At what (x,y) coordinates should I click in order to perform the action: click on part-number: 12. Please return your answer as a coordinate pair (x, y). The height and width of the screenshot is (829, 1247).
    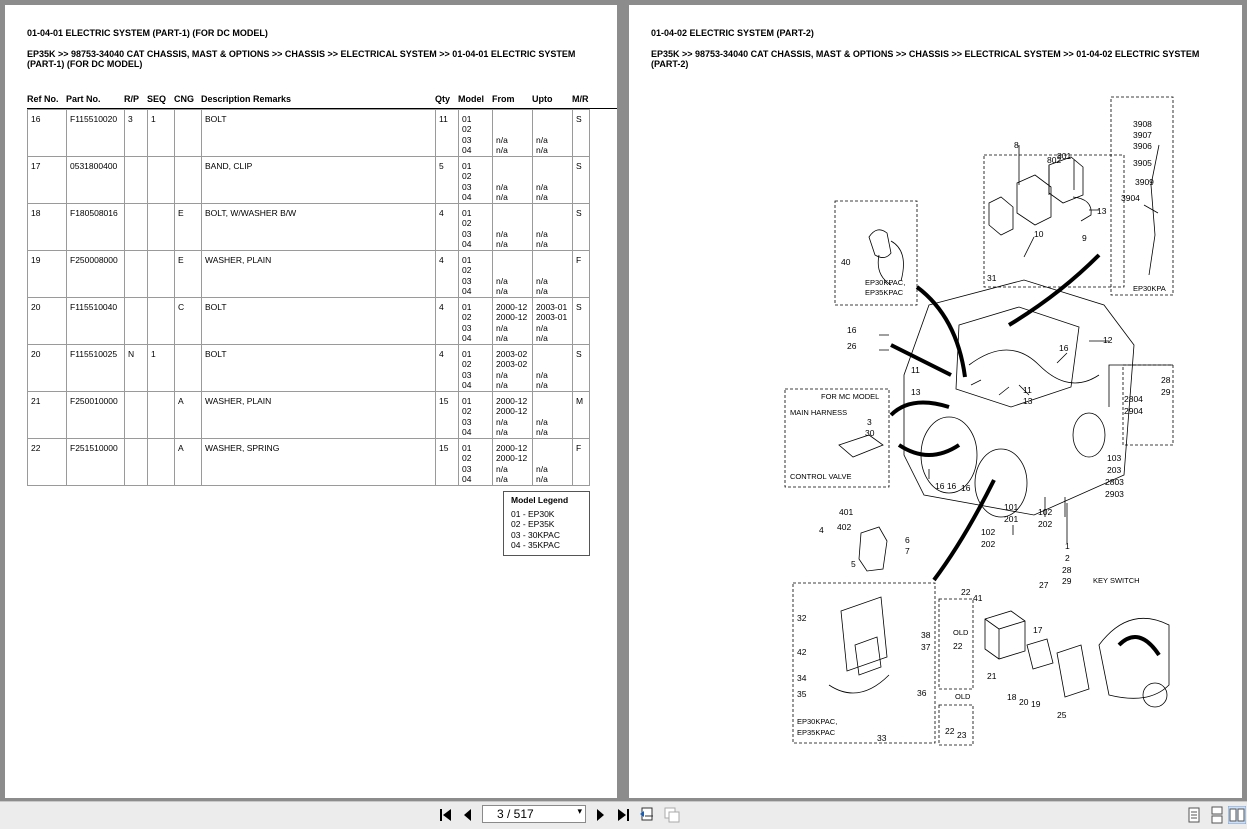
    Looking at the image, I should click on (1108, 340).